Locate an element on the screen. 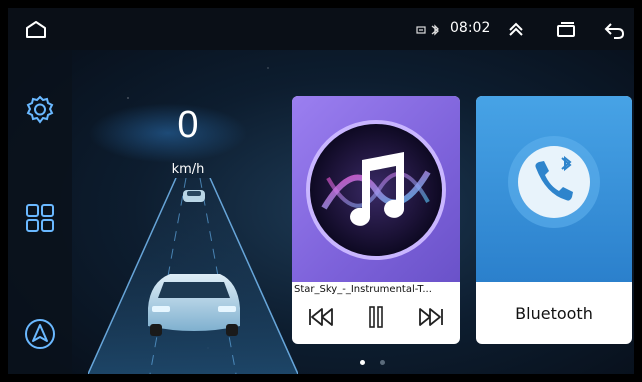  gear-icon is located at coordinates (40, 110).